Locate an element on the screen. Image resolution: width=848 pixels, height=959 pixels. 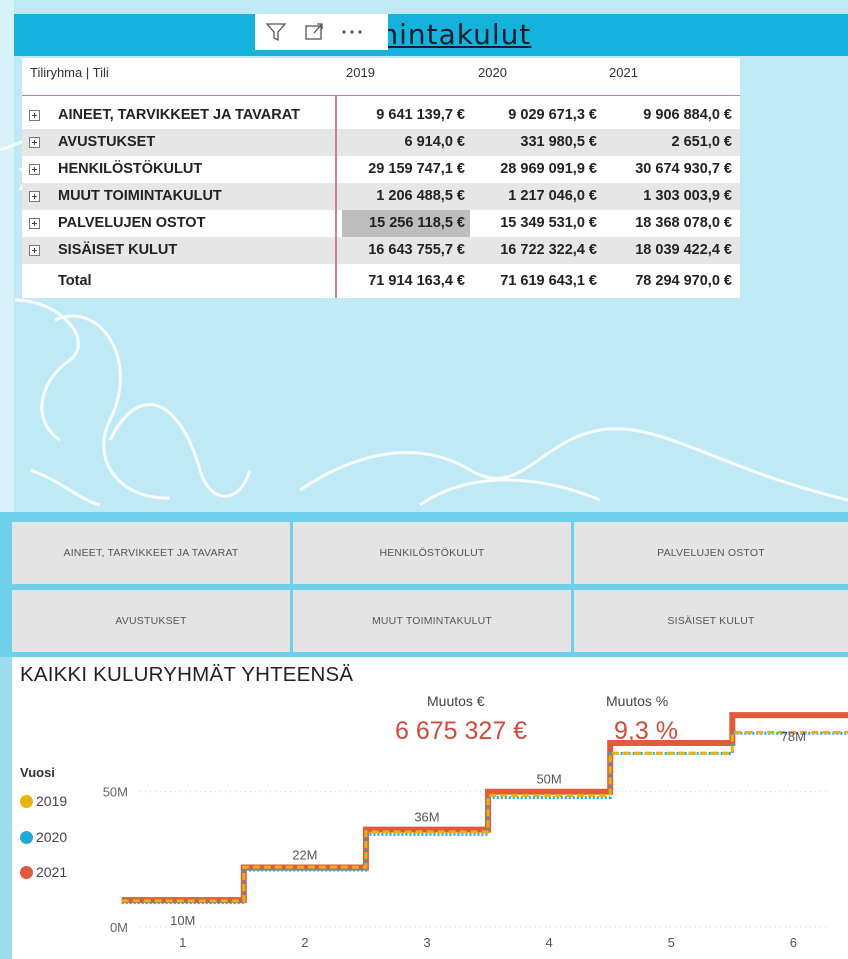
x-tick-label: 3 is located at coordinates (426, 942).